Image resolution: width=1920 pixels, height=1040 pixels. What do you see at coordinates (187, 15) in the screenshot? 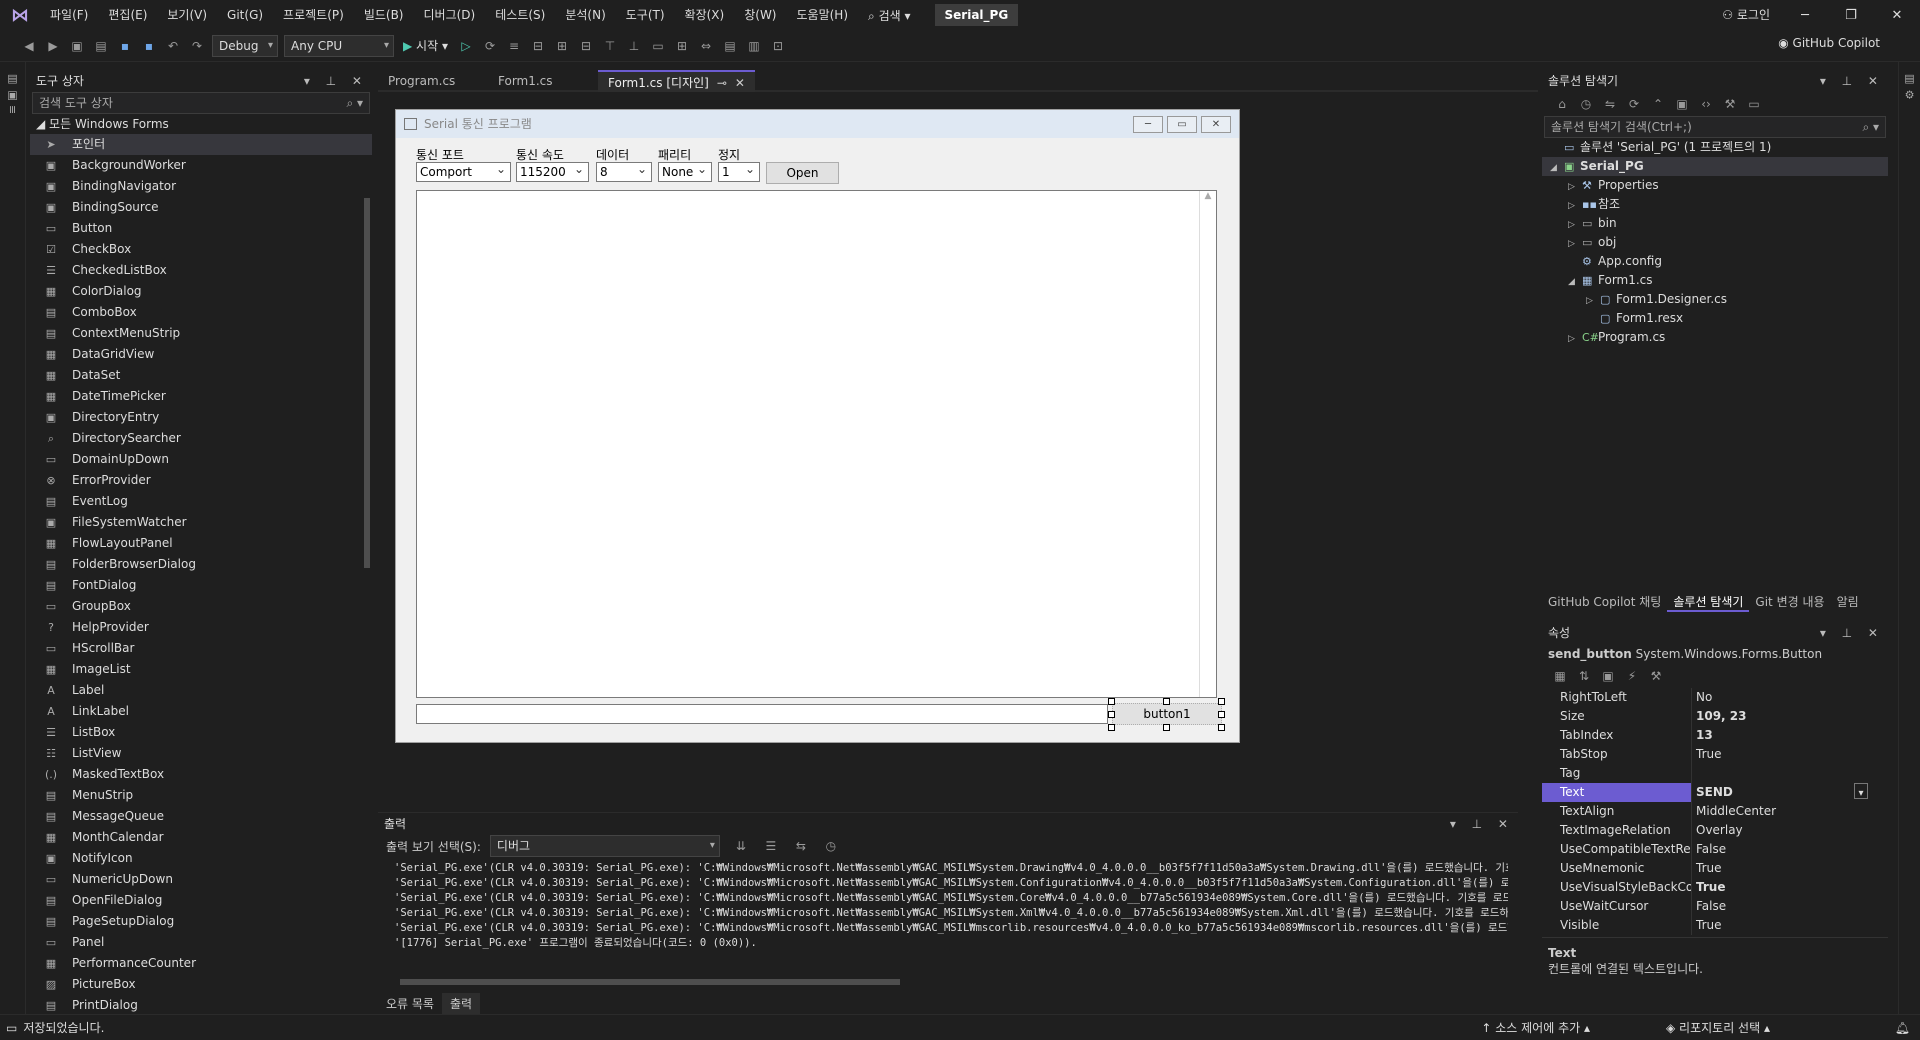
I see `menu-view: 보기(V)` at bounding box center [187, 15].